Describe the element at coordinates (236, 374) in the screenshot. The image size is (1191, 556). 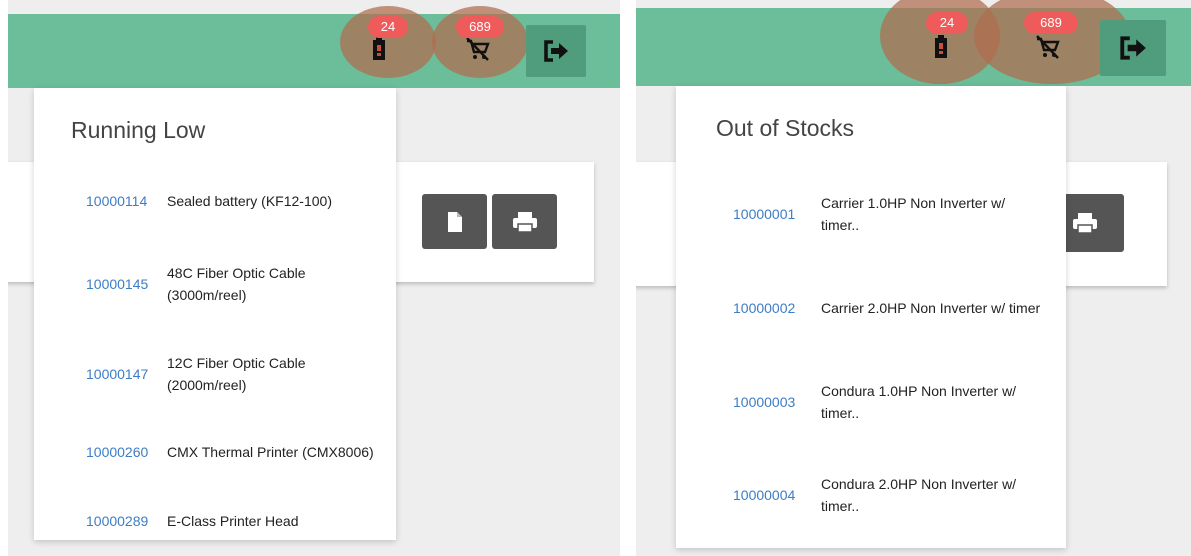
I see `item-name: 12C Fiber Optic Cable (2000m/reel)` at that location.